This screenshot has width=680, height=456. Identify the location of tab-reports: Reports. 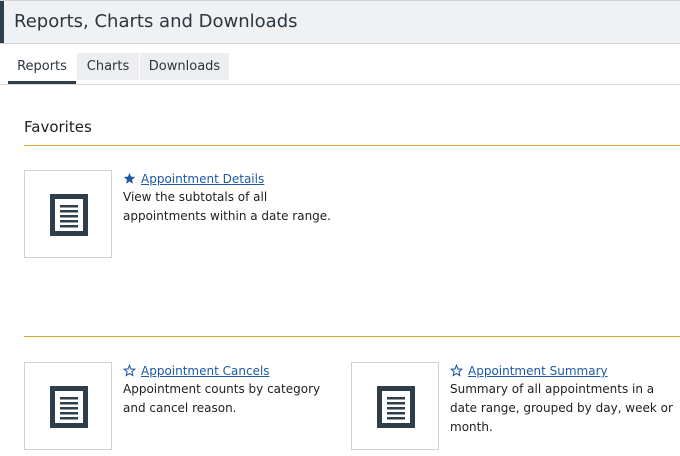
(42, 68).